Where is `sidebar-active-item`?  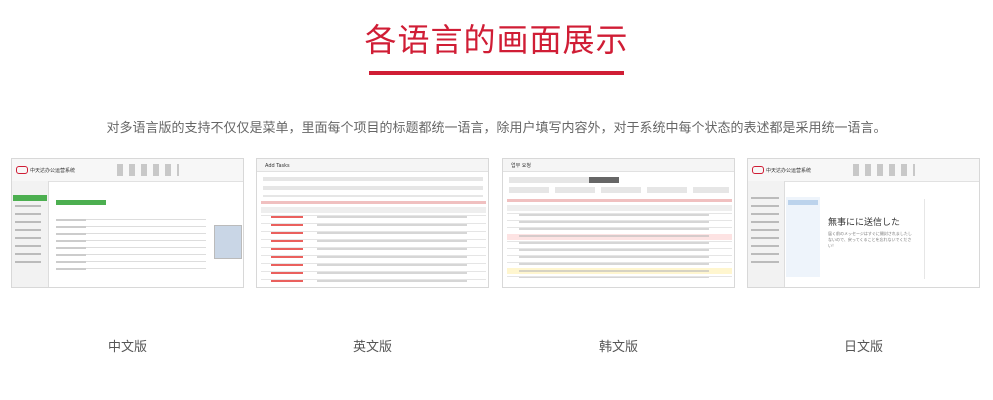 sidebar-active-item is located at coordinates (30, 198).